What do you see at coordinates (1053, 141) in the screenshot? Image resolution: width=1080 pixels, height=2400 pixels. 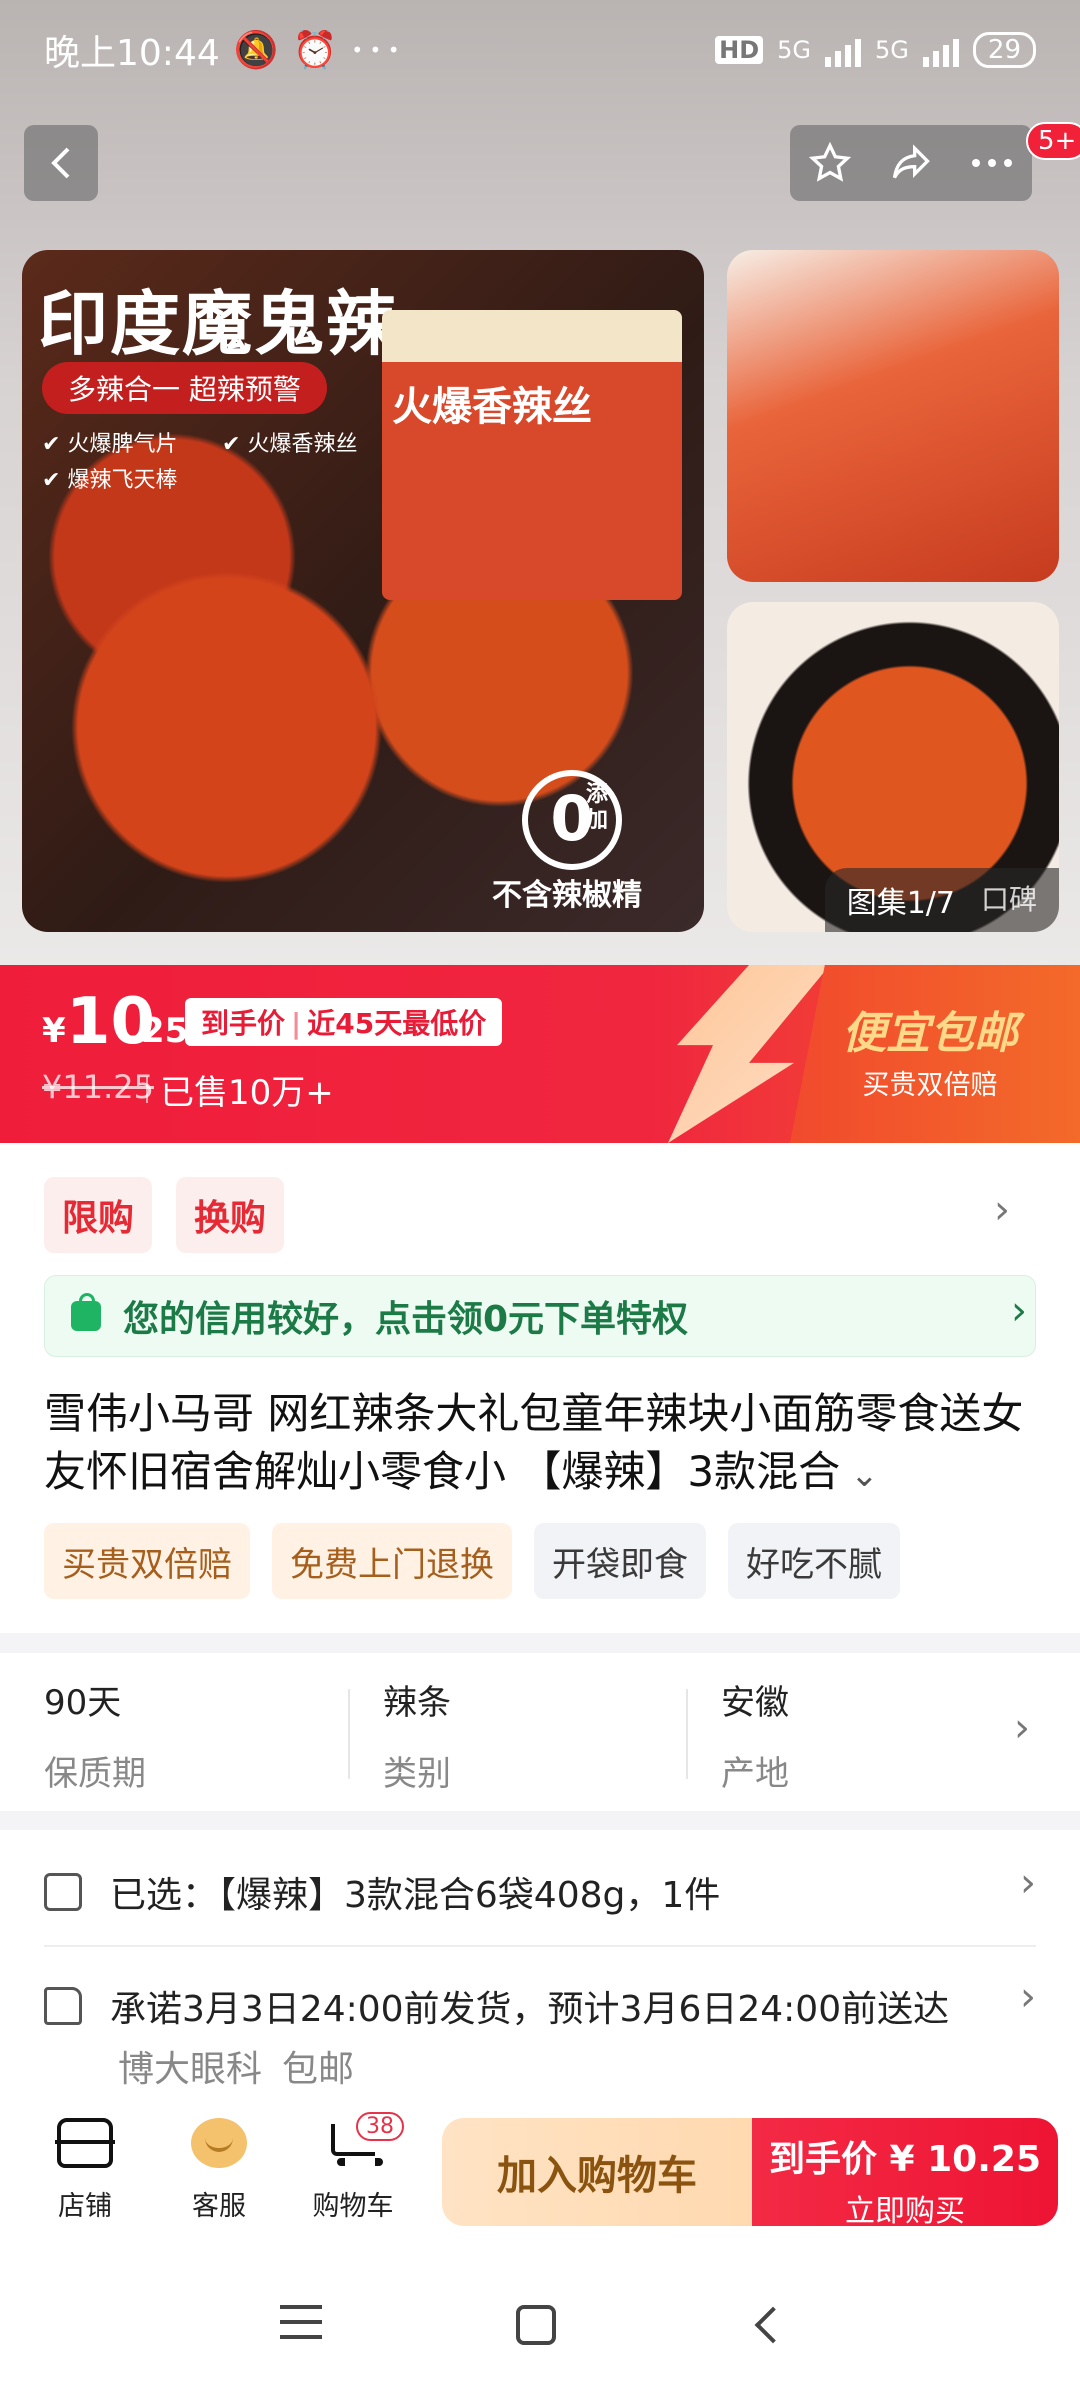 I see `notification-badge: 5+` at bounding box center [1053, 141].